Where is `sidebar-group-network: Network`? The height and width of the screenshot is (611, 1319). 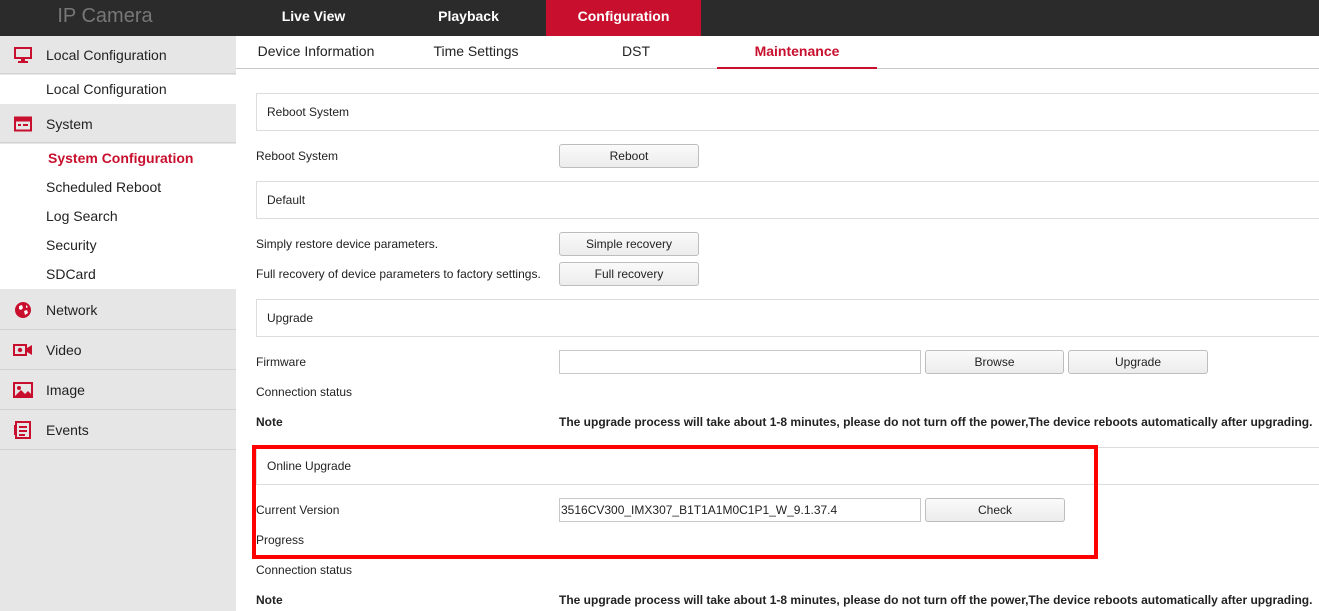
sidebar-group-network: Network is located at coordinates (118, 310).